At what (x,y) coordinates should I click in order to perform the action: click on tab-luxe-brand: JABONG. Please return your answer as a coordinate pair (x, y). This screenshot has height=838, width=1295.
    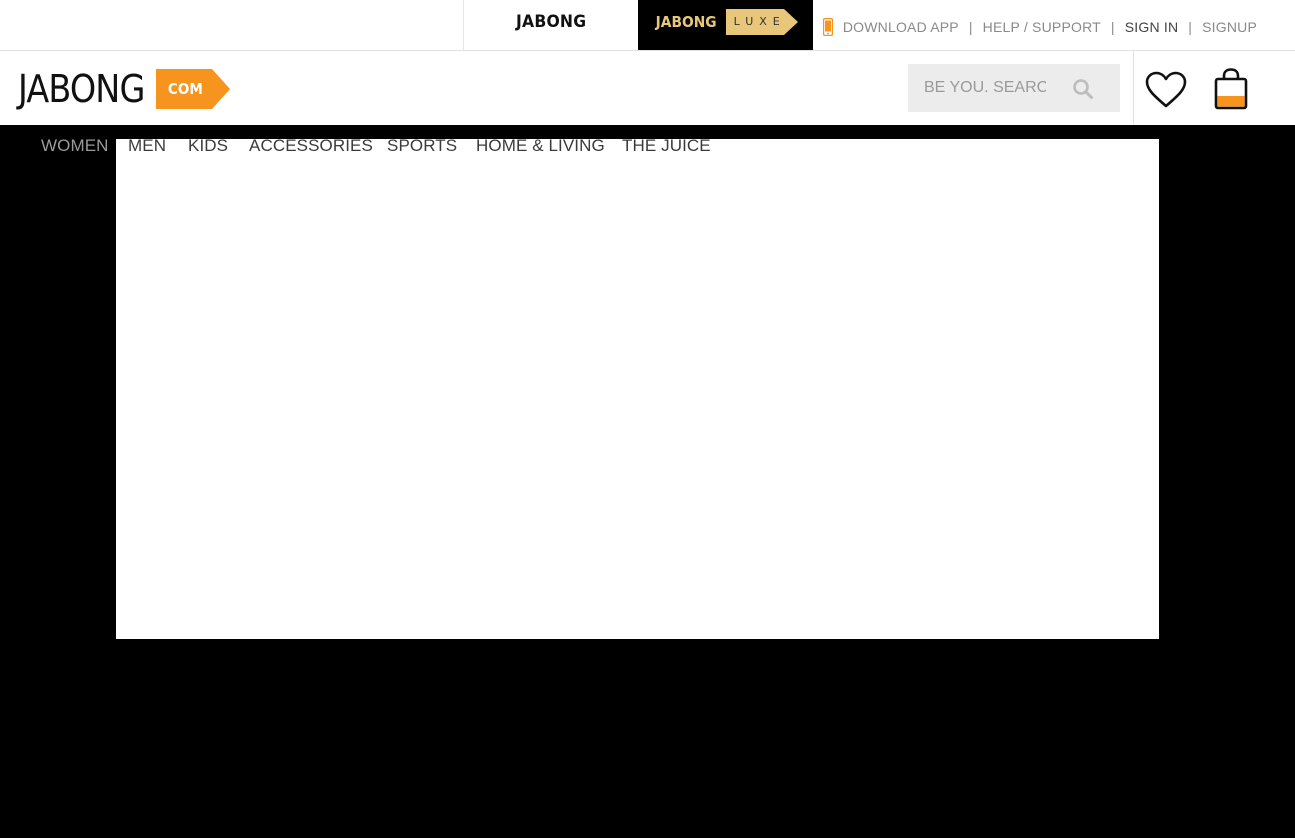
    Looking at the image, I should click on (686, 22).